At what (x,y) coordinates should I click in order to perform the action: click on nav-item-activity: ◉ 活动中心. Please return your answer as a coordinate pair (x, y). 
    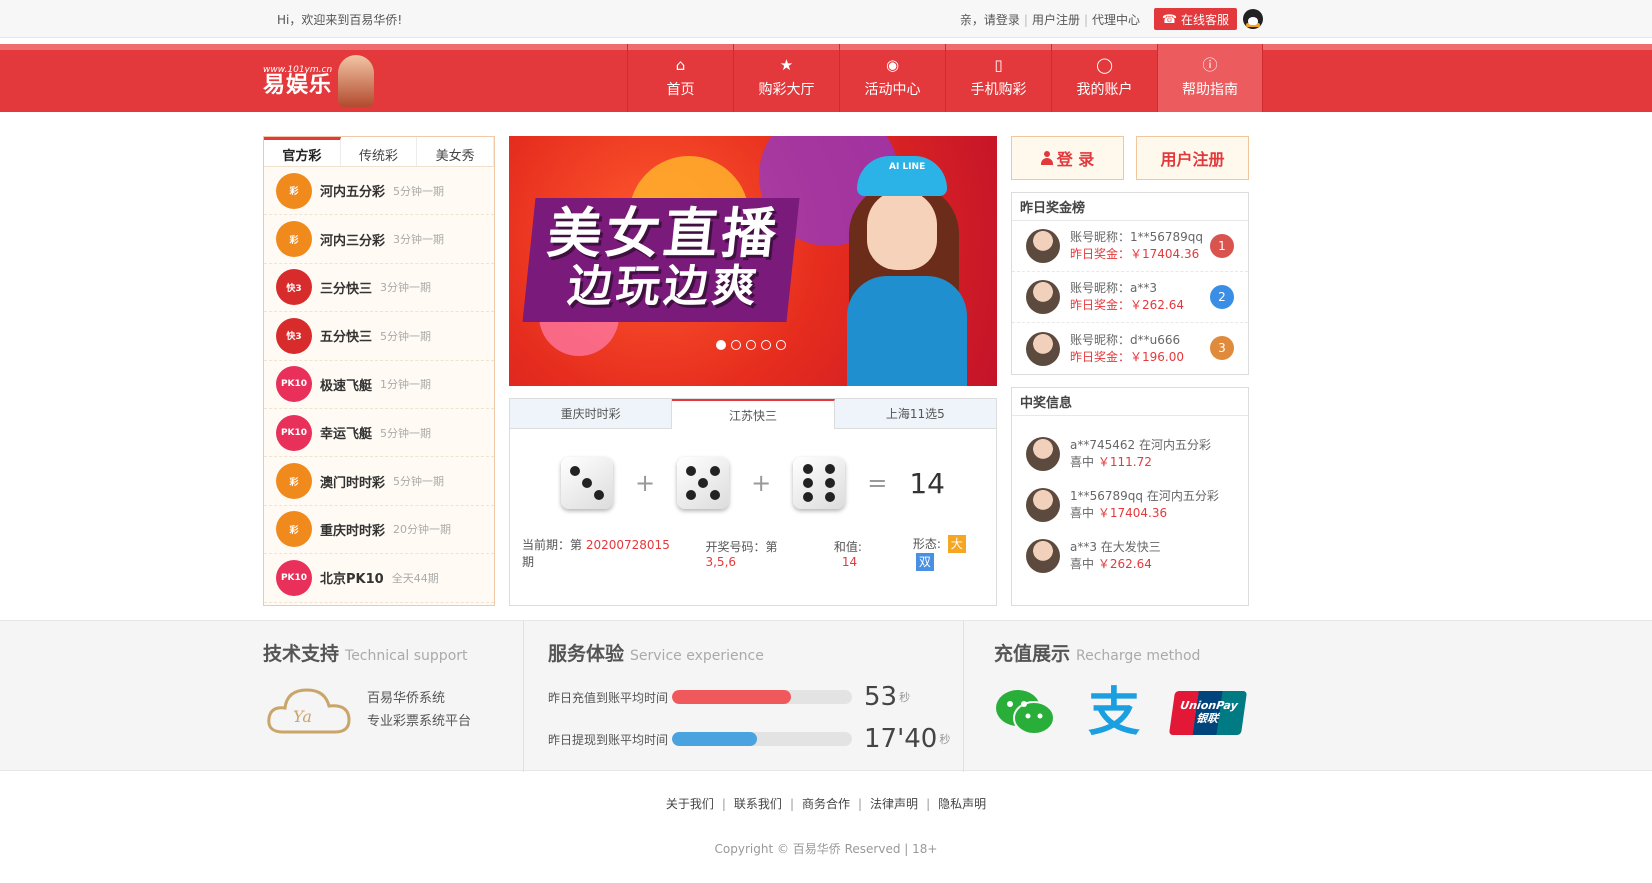
    Looking at the image, I should click on (892, 78).